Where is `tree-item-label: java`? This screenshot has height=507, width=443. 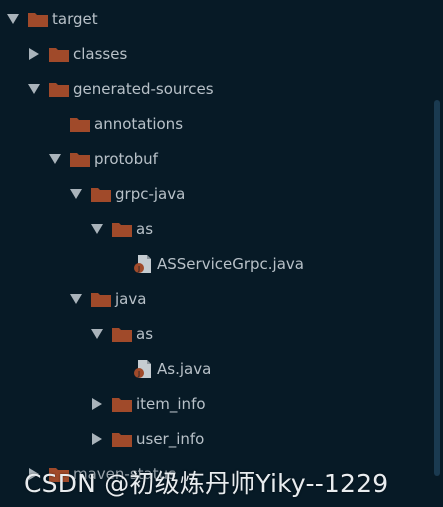 tree-item-label: java is located at coordinates (131, 298).